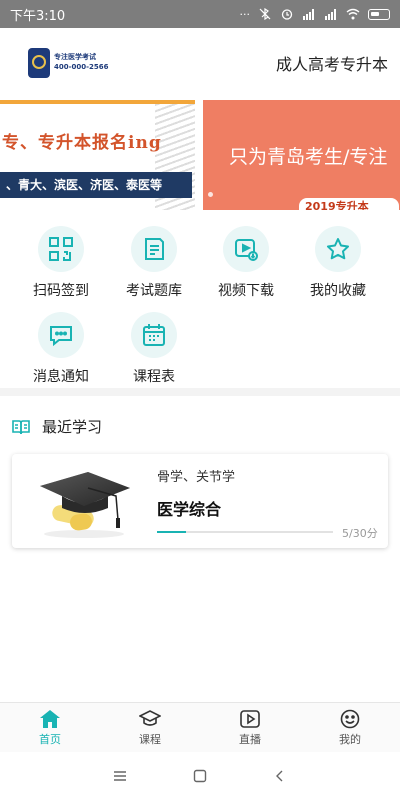 The width and height of the screenshot is (400, 800). What do you see at coordinates (350, 739) in the screenshot?
I see `nav-label: 我的` at bounding box center [350, 739].